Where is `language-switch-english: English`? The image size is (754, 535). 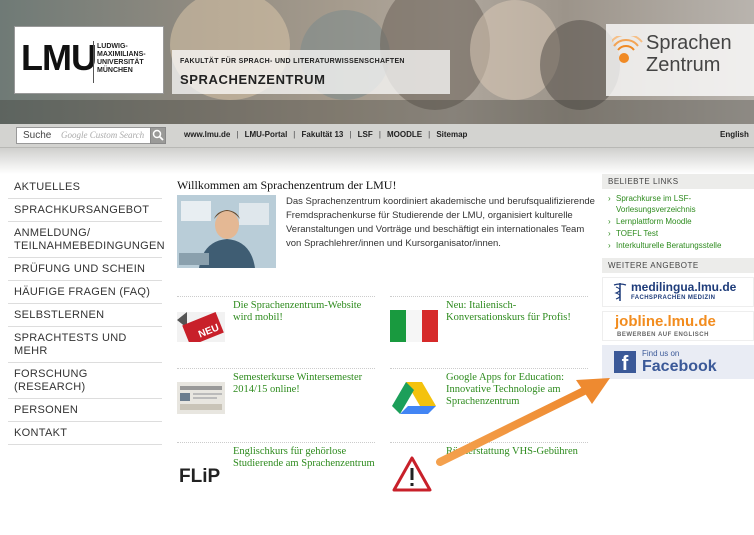
language-switch-english: English is located at coordinates (734, 134).